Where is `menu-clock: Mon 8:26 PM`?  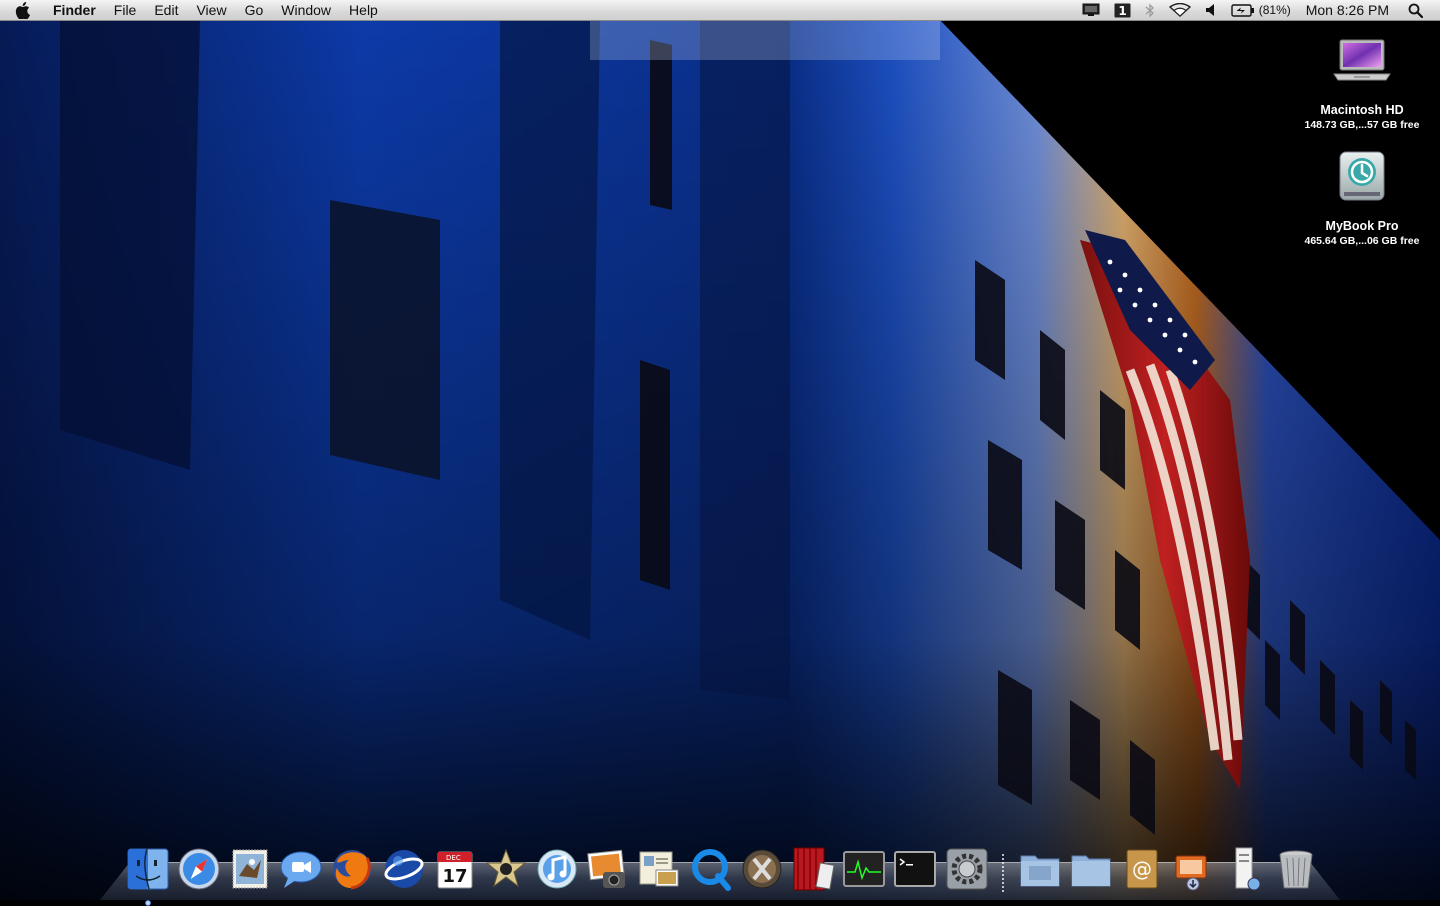 menu-clock: Mon 8:26 PM is located at coordinates (1349, 10).